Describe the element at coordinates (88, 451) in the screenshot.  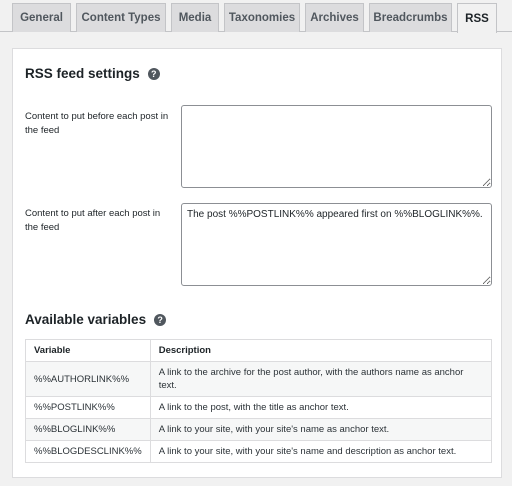
I see `variable-cell: %%BLOGDESCLINK%%` at that location.